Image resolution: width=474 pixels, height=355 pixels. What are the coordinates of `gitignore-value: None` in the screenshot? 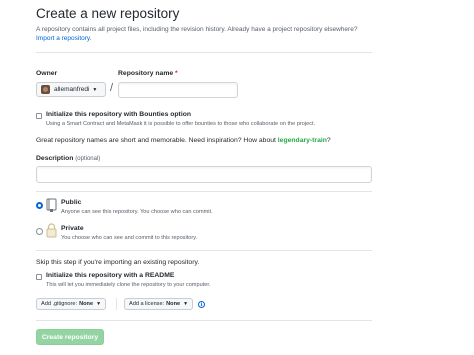 It's located at (86, 304).